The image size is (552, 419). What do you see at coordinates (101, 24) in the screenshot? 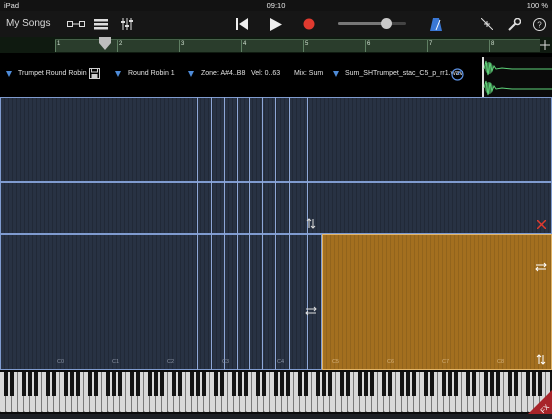
I see `tracks-icon` at bounding box center [101, 24].